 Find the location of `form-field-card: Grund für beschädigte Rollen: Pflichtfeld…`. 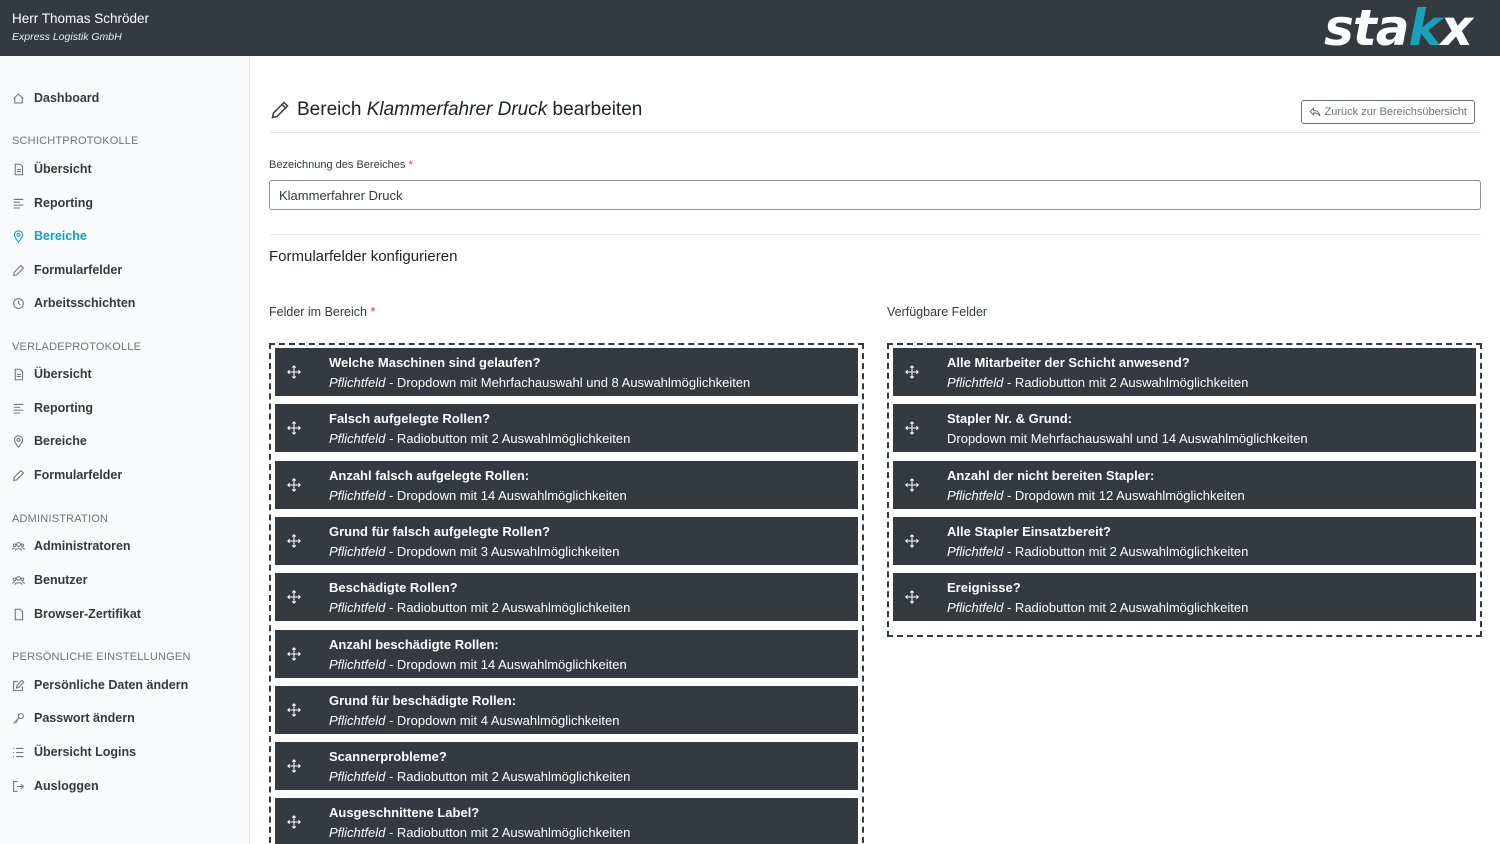

form-field-card: Grund für beschädigte Rollen: Pflichtfeld… is located at coordinates (566, 709).